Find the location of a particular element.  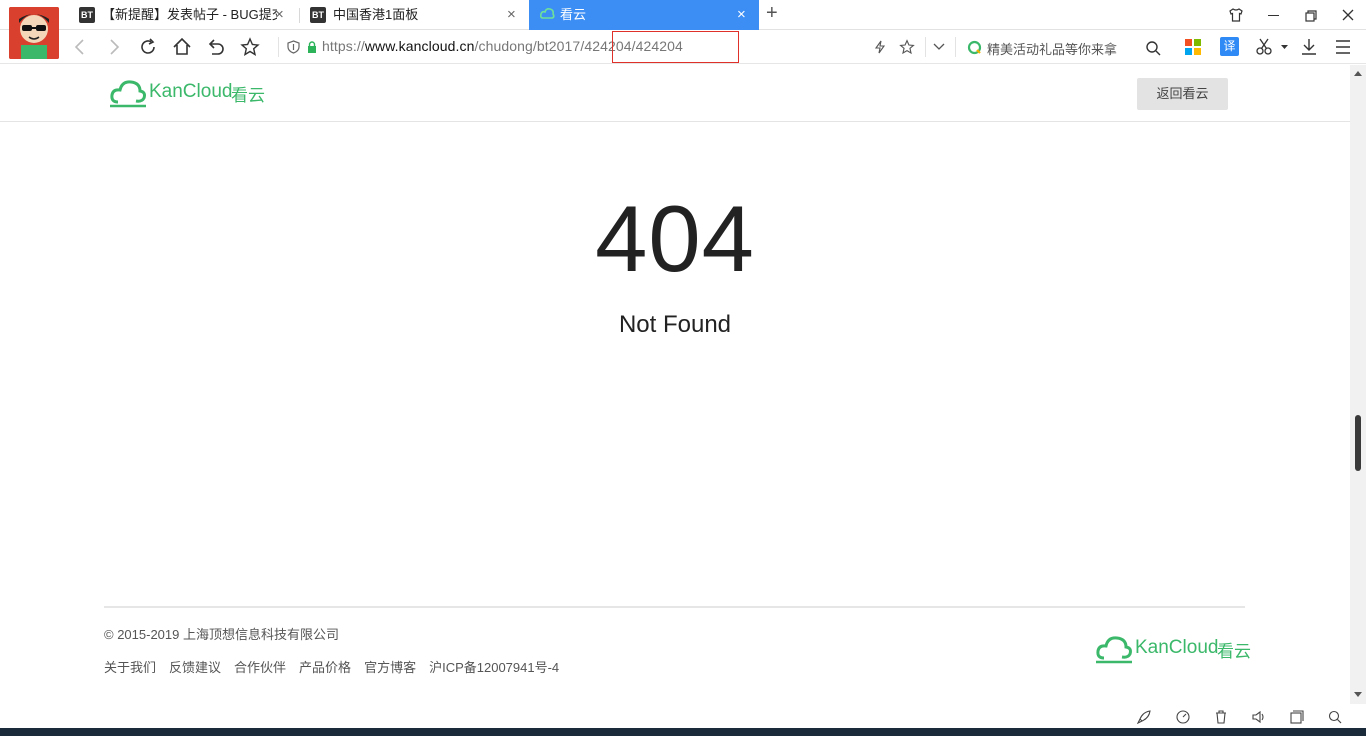

error-code: 404 is located at coordinates (675, 238).